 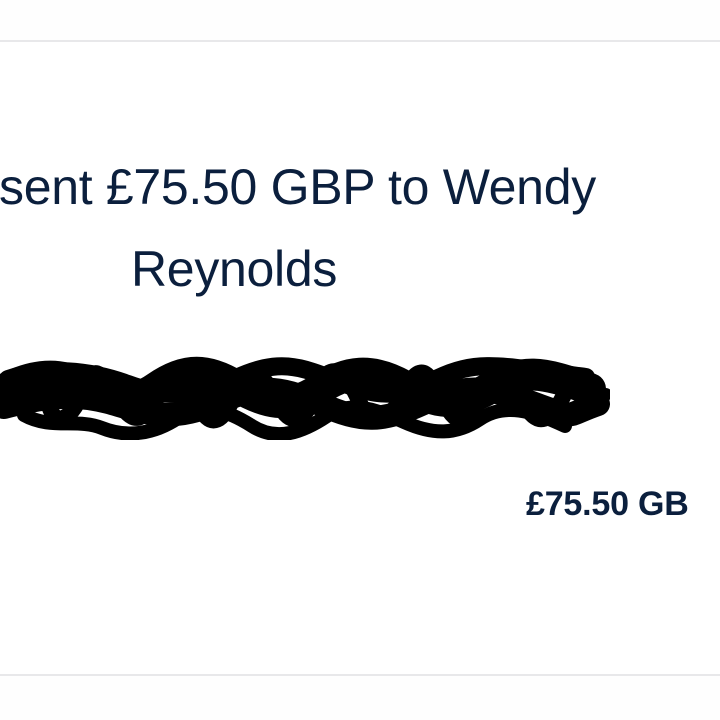 I want to click on transaction-headline-line-2: Reynolds, so click(x=234, y=269).